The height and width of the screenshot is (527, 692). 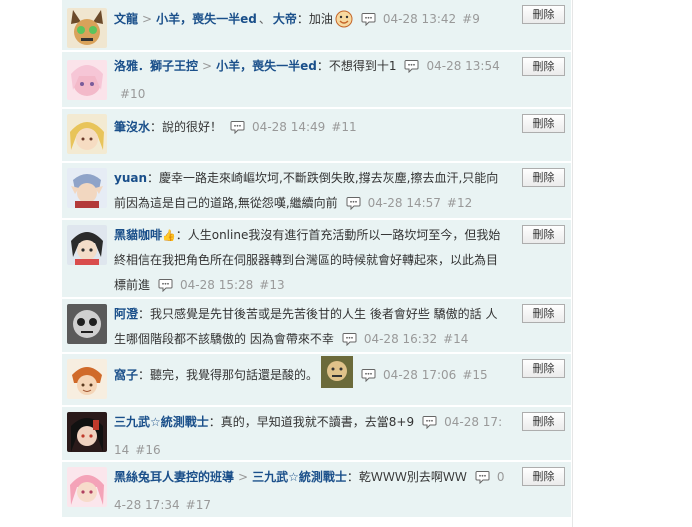 I want to click on sticker-image, so click(x=337, y=376).